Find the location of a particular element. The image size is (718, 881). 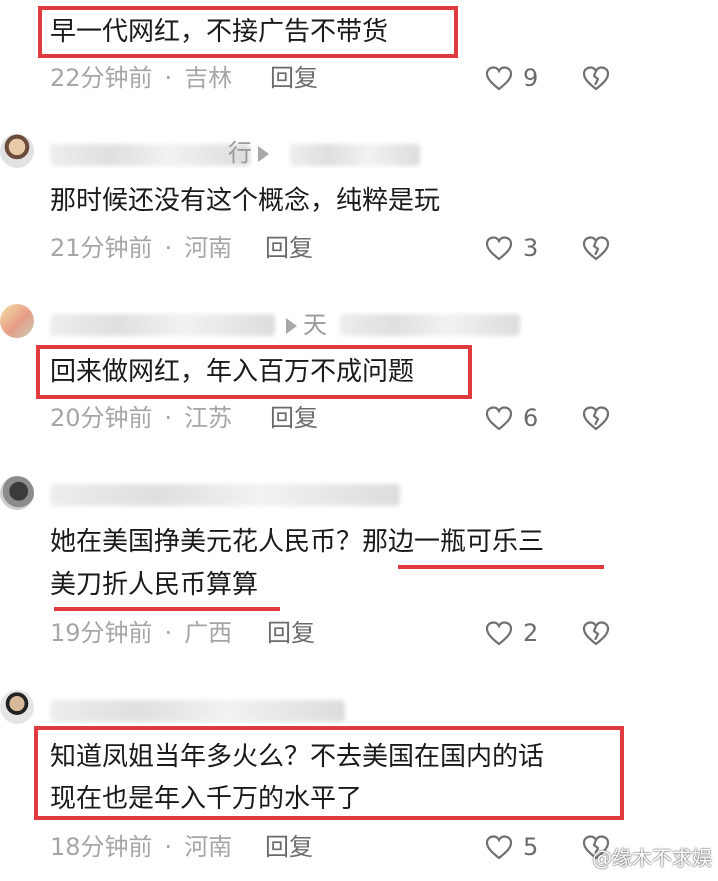

username-suffix: 行 is located at coordinates (251, 153).